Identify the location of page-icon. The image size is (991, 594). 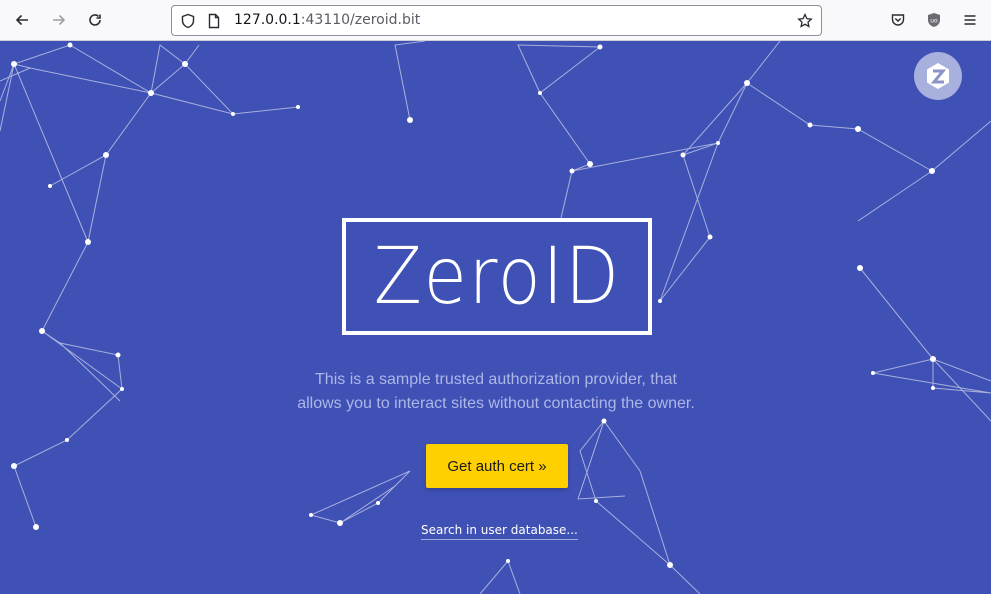
(214, 21).